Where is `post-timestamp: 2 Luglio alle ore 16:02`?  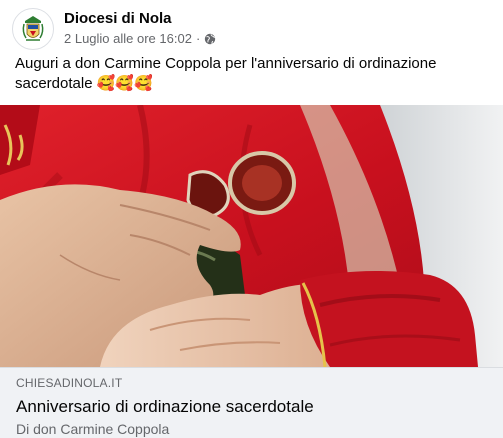
post-timestamp: 2 Luglio alle ore 16:02 is located at coordinates (128, 39).